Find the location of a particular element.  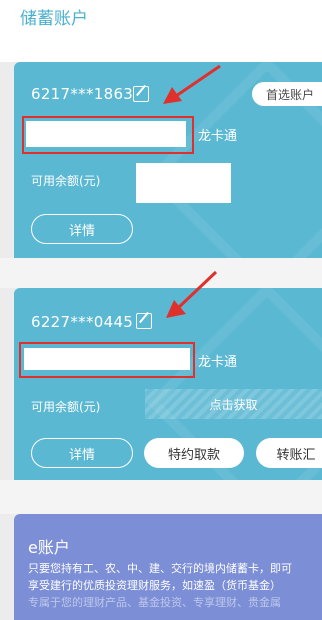

special-withdrawal-button: 特约取款 is located at coordinates (194, 453).